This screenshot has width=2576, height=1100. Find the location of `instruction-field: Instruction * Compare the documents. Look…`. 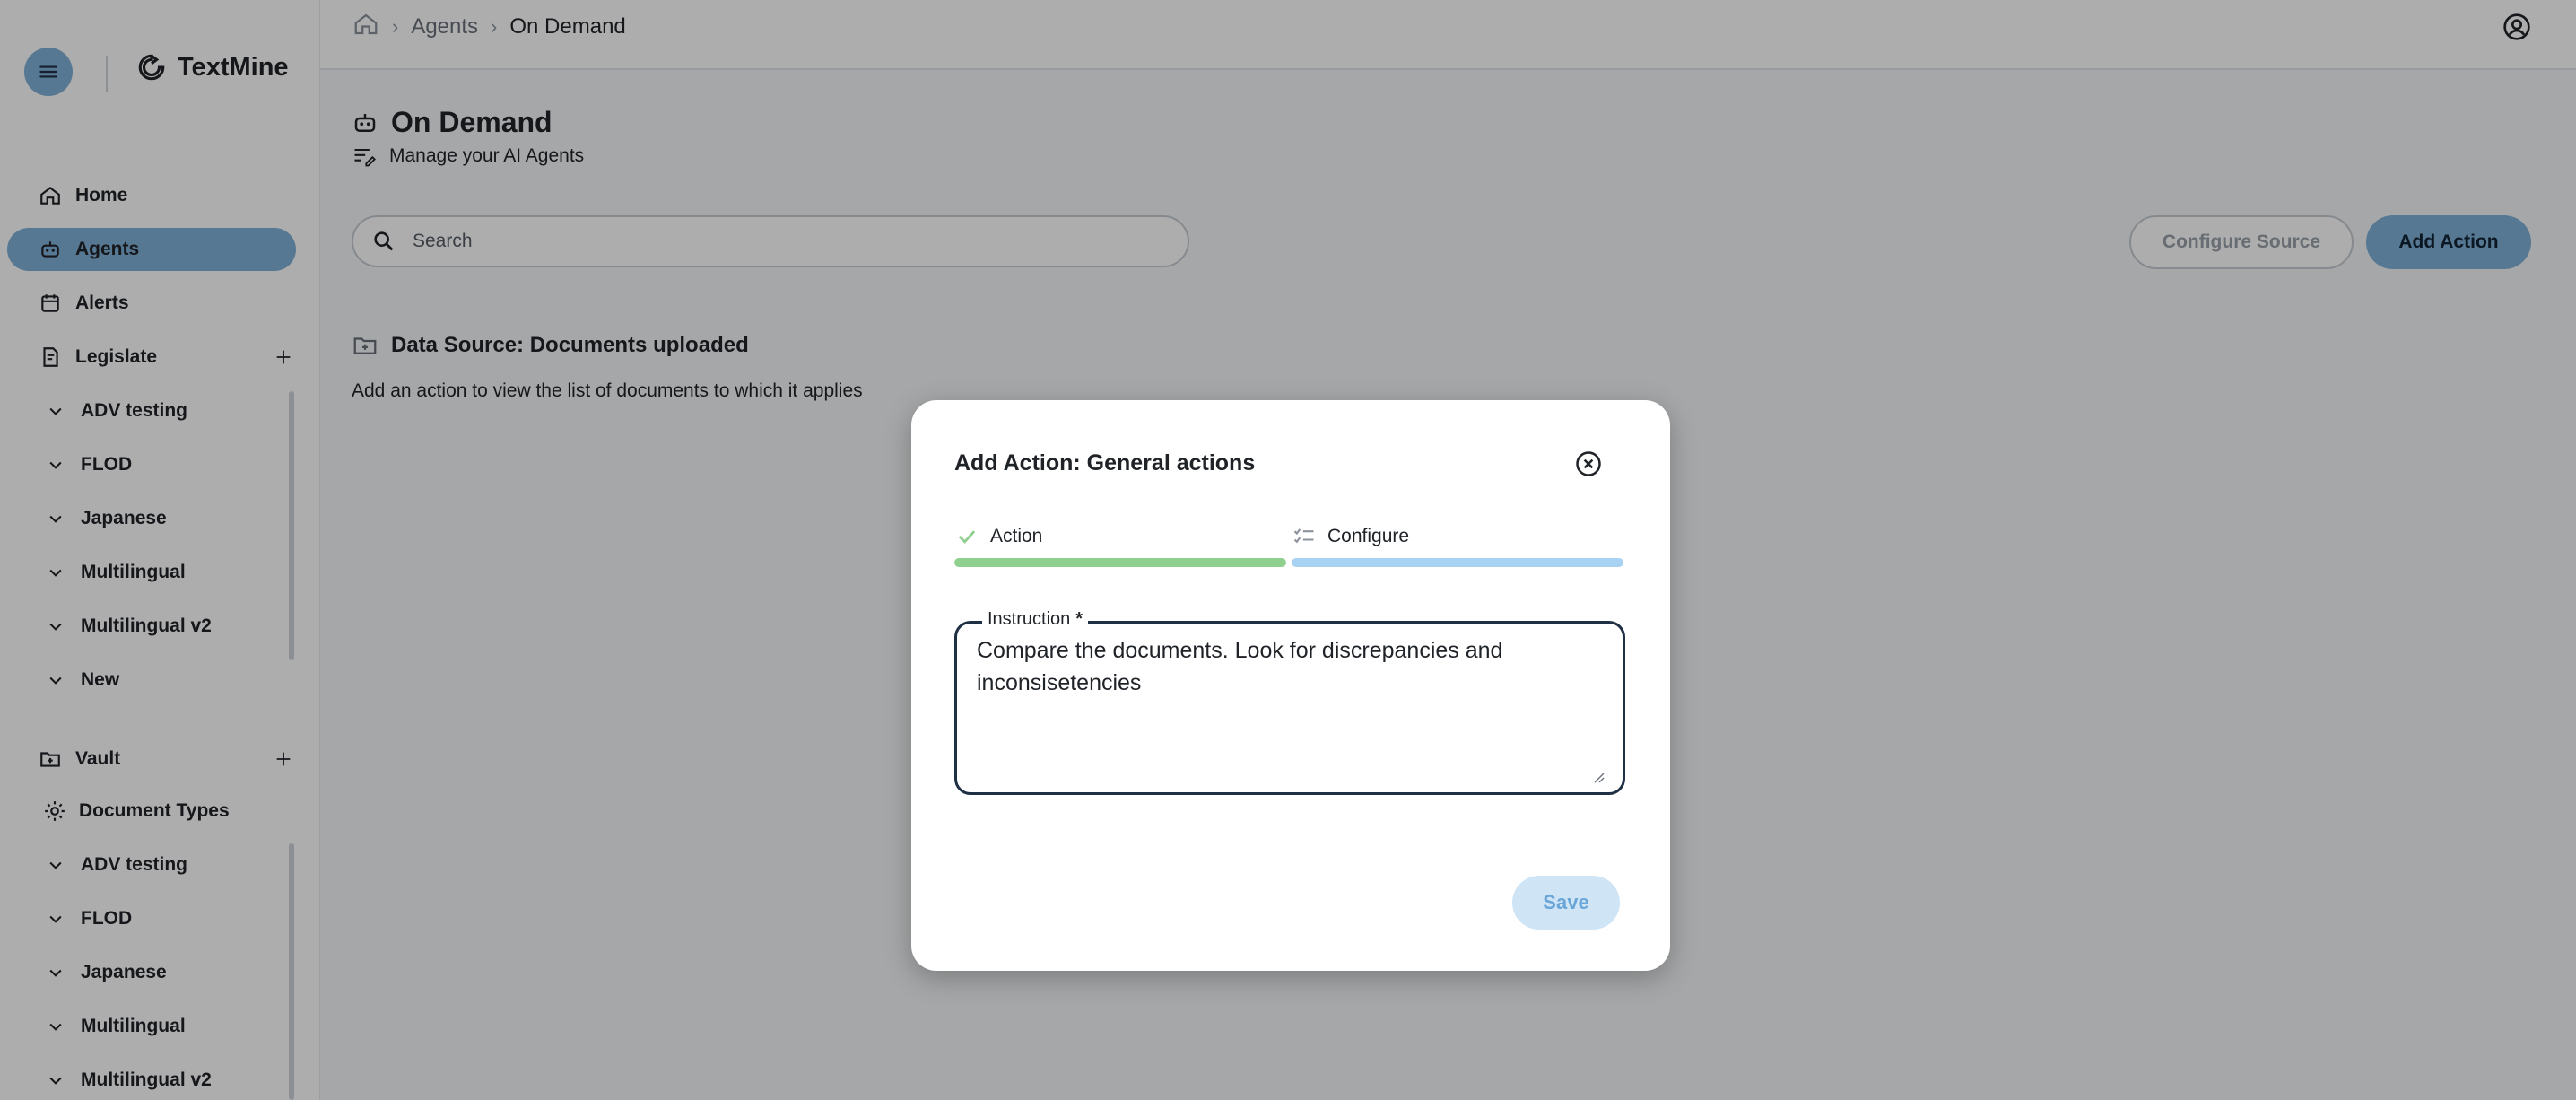

instruction-field: Instruction * Compare the documents. Look… is located at coordinates (1289, 702).